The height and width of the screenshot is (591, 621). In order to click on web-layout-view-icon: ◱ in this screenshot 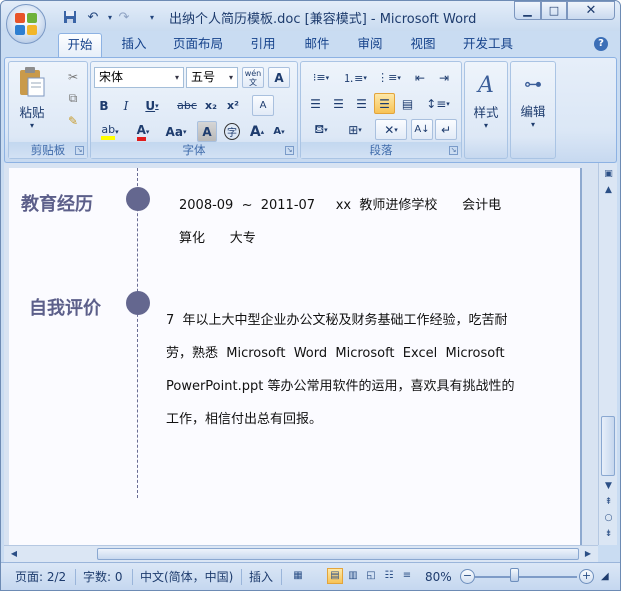, I will do `click(371, 576)`.